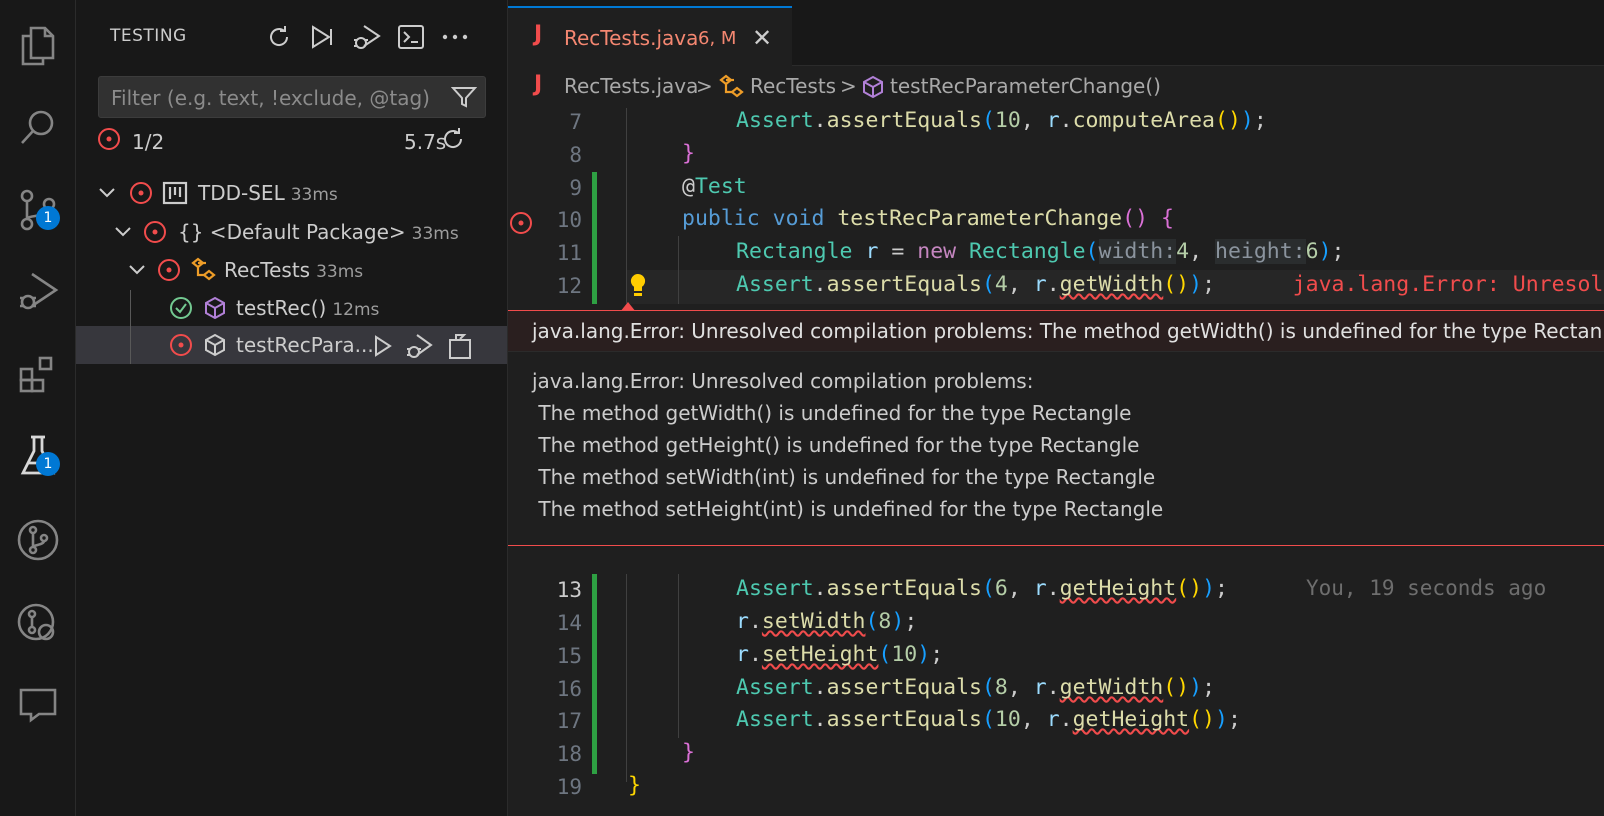 This screenshot has height=816, width=1604. Describe the element at coordinates (569, 656) in the screenshot. I see `line-number: 15` at that location.